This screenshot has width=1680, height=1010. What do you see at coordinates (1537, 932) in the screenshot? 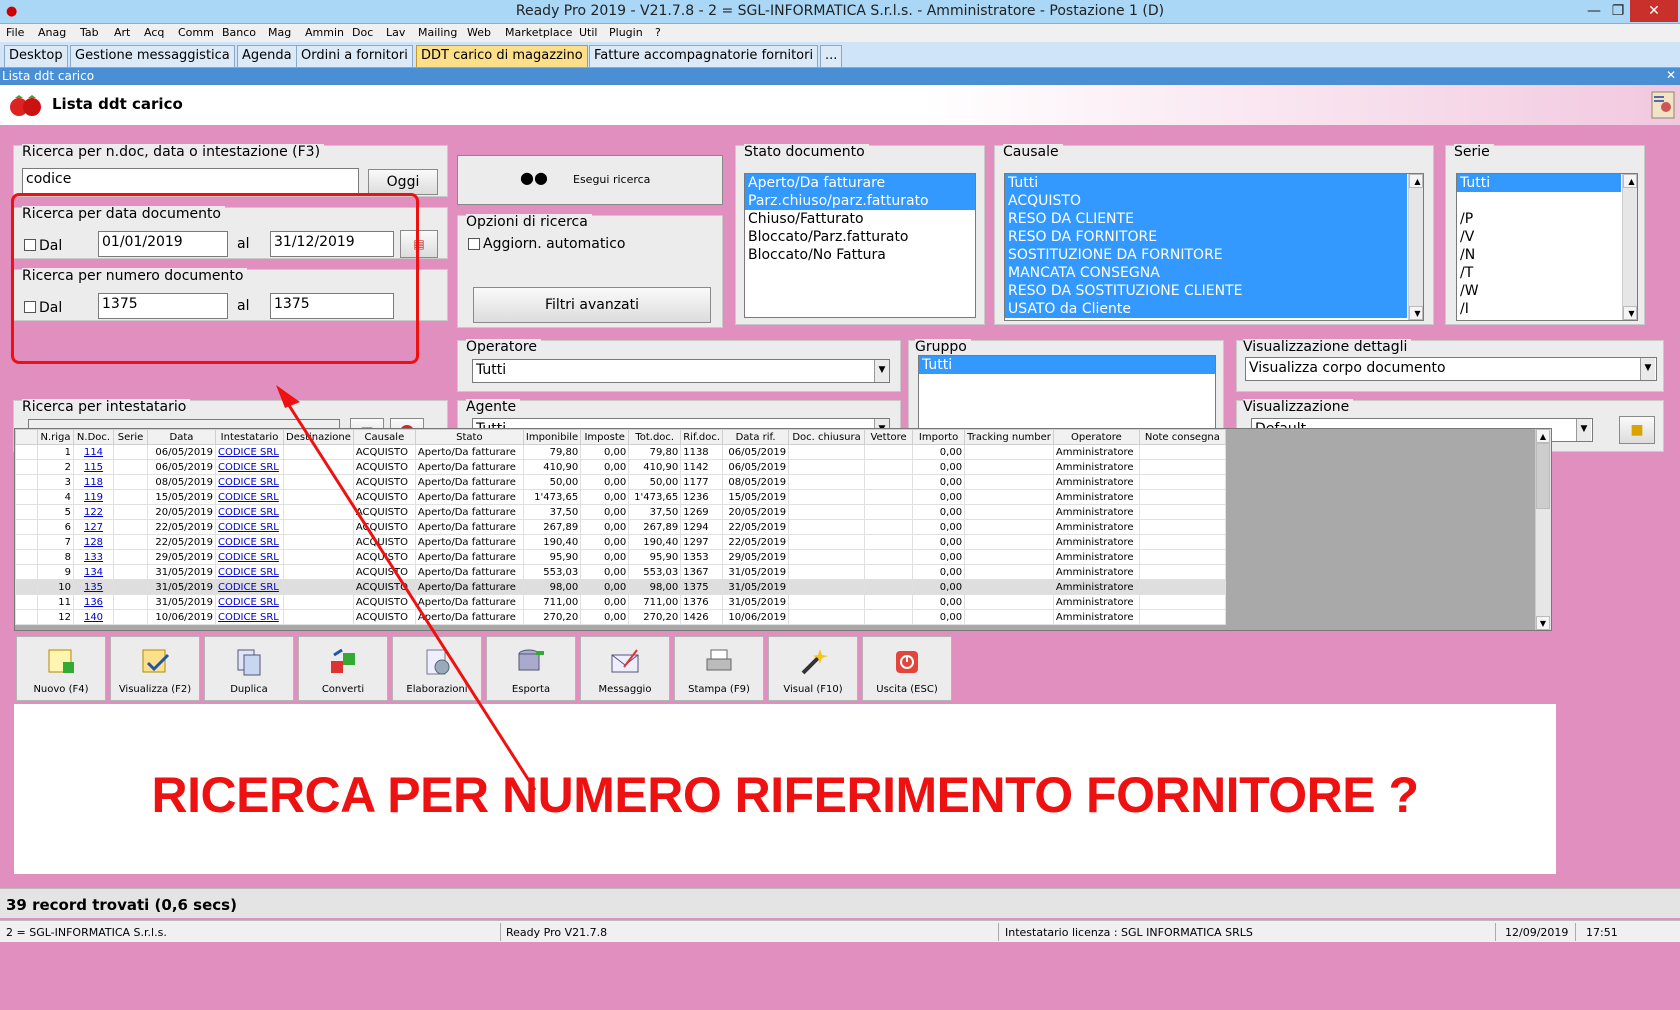
I see `status-date: 12/09/2019` at bounding box center [1537, 932].